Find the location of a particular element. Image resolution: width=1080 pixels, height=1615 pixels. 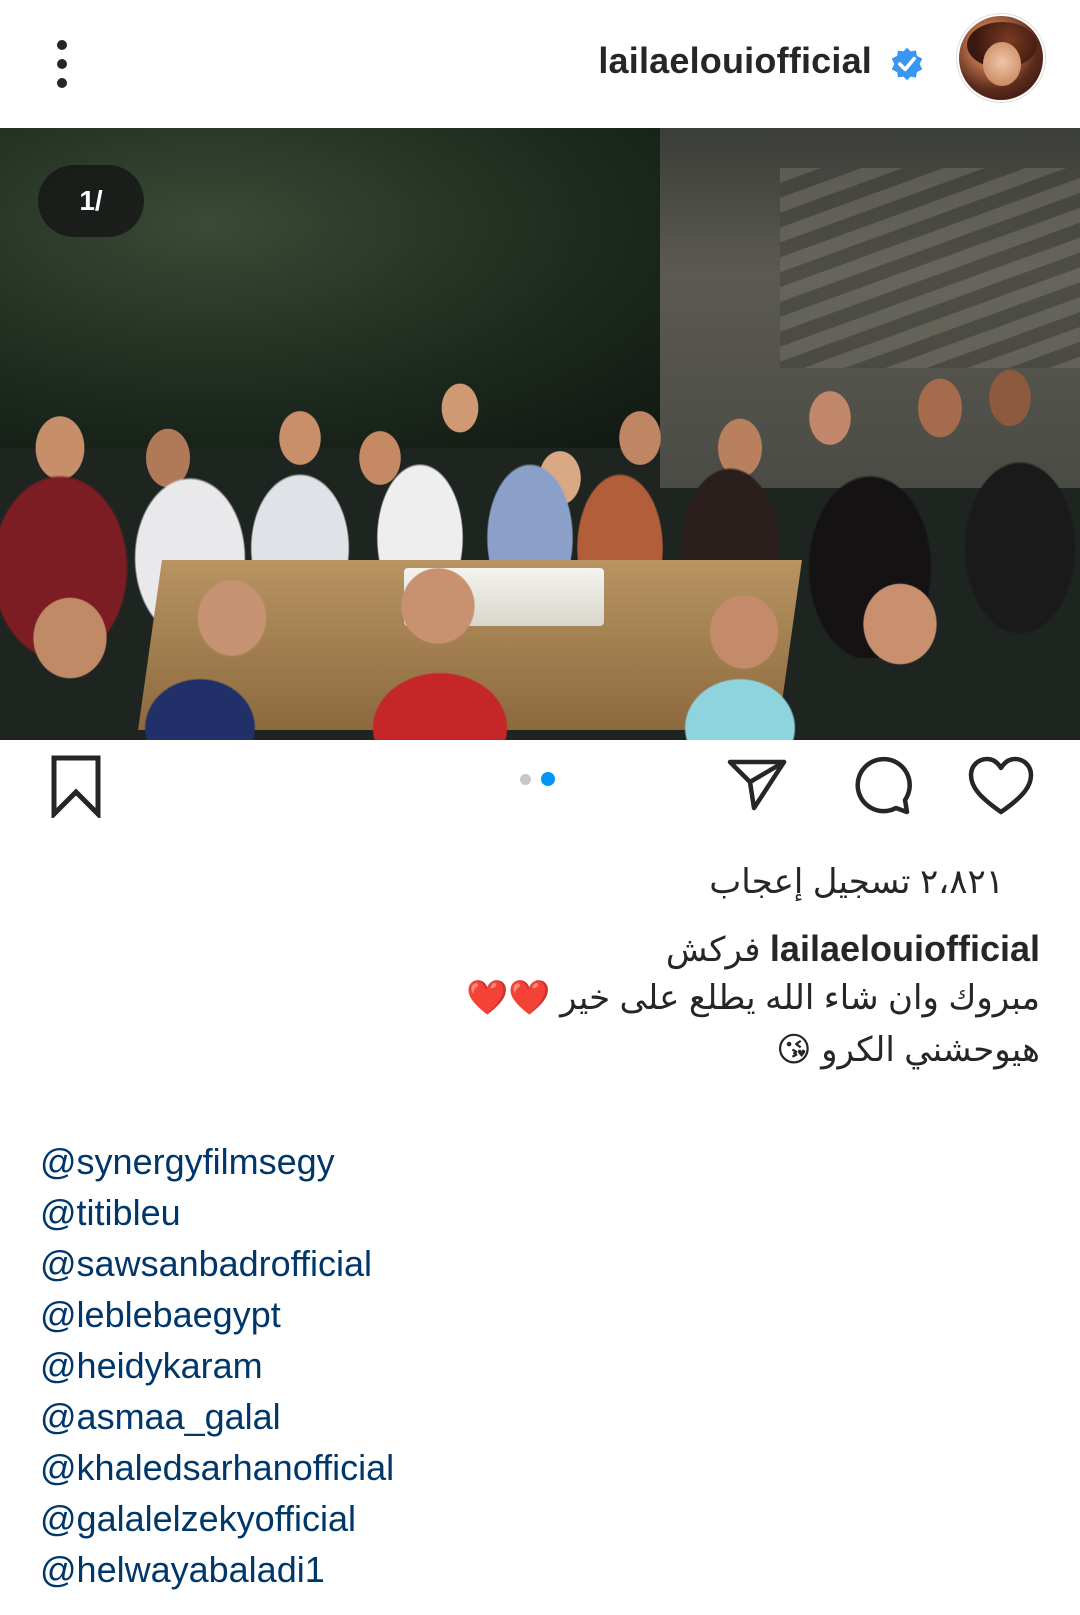

more-options-icon is located at coordinates (62, 64).